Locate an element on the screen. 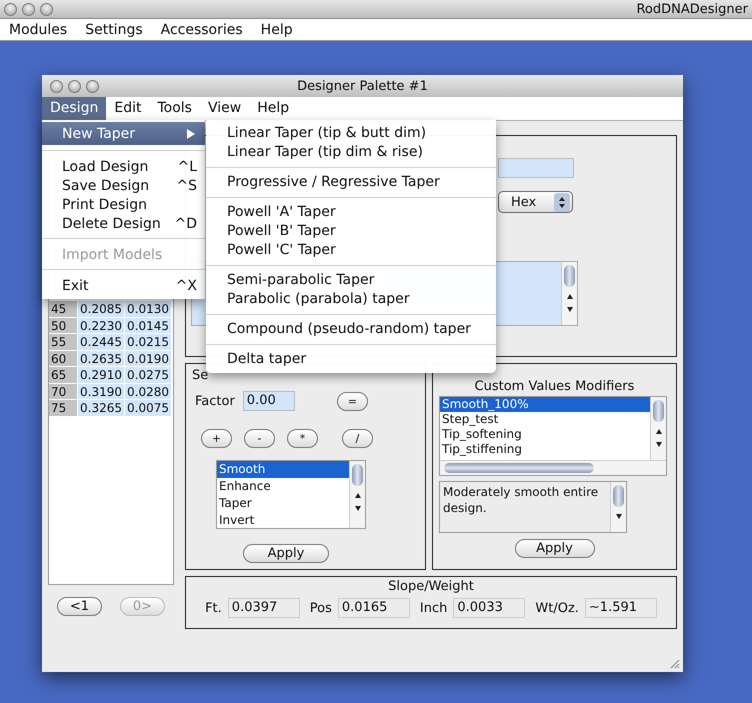 This screenshot has height=703, width=752. menu-item: Linear Taper (tip dim & rise) is located at coordinates (351, 152).